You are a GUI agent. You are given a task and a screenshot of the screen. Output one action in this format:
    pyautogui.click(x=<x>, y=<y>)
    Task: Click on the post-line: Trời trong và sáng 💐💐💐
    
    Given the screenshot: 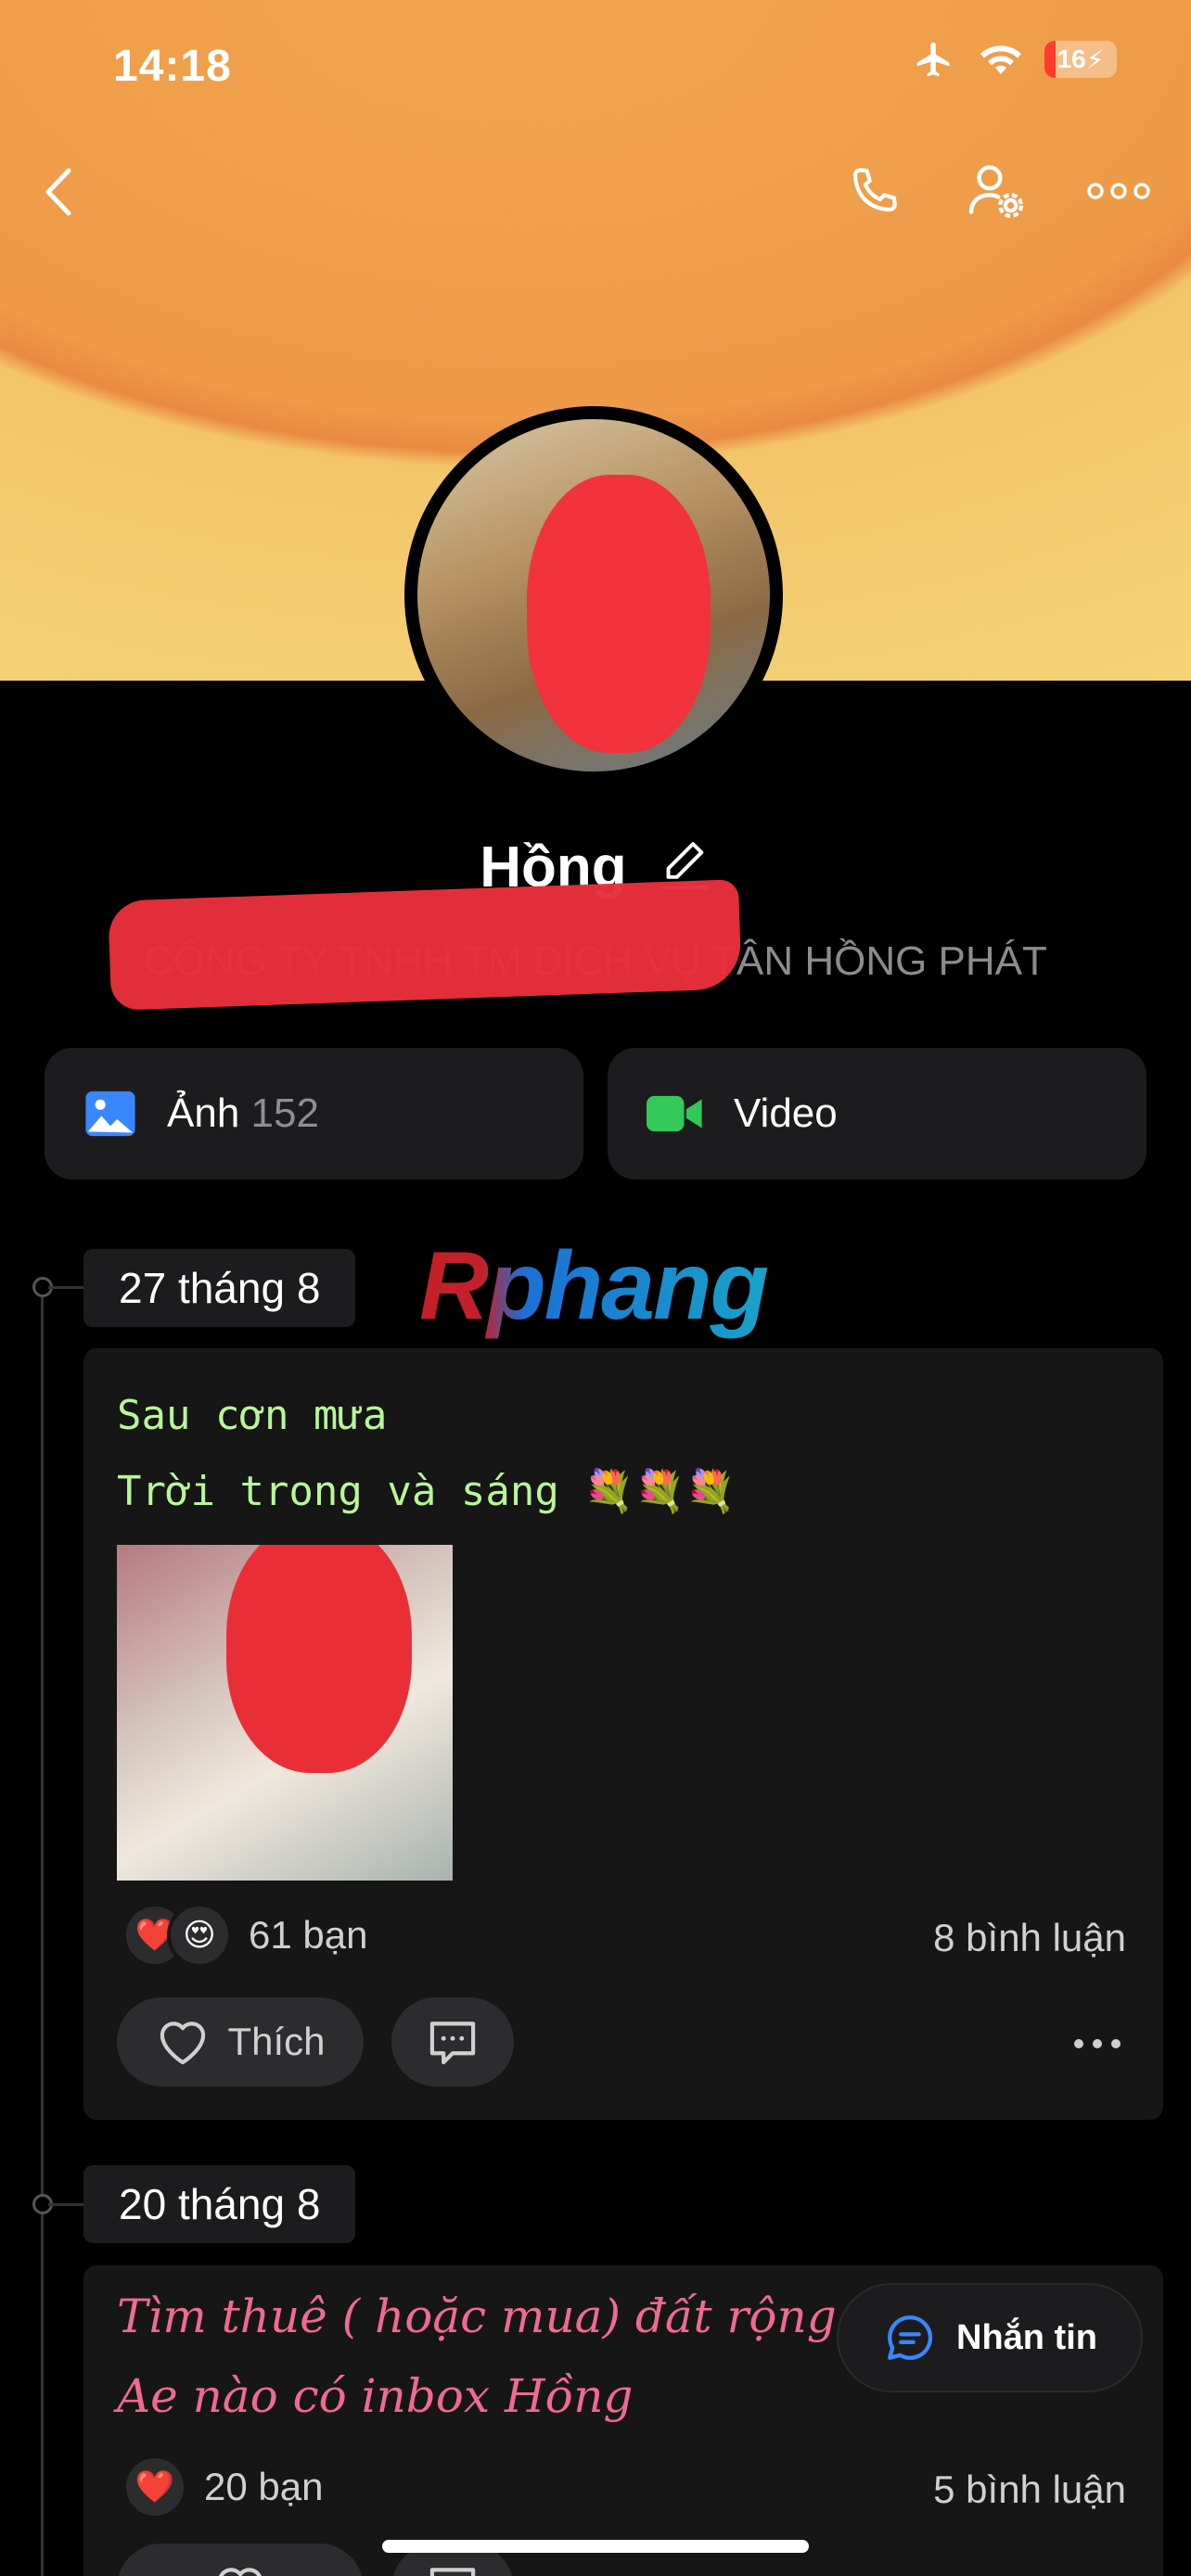 What is the action you would take?
    pyautogui.click(x=426, y=1491)
    